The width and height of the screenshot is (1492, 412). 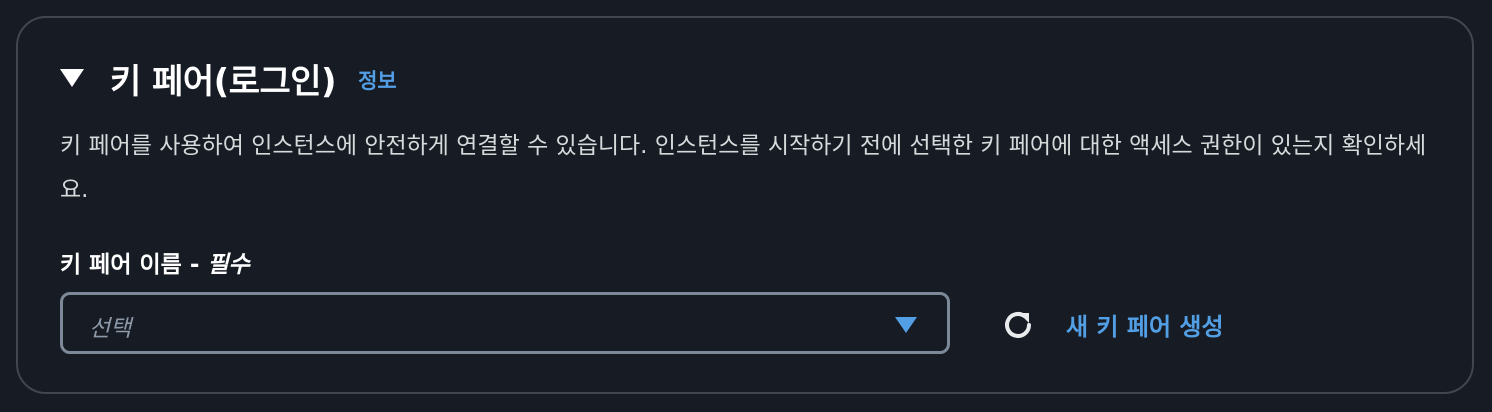 I want to click on refresh-button, so click(x=1018, y=325).